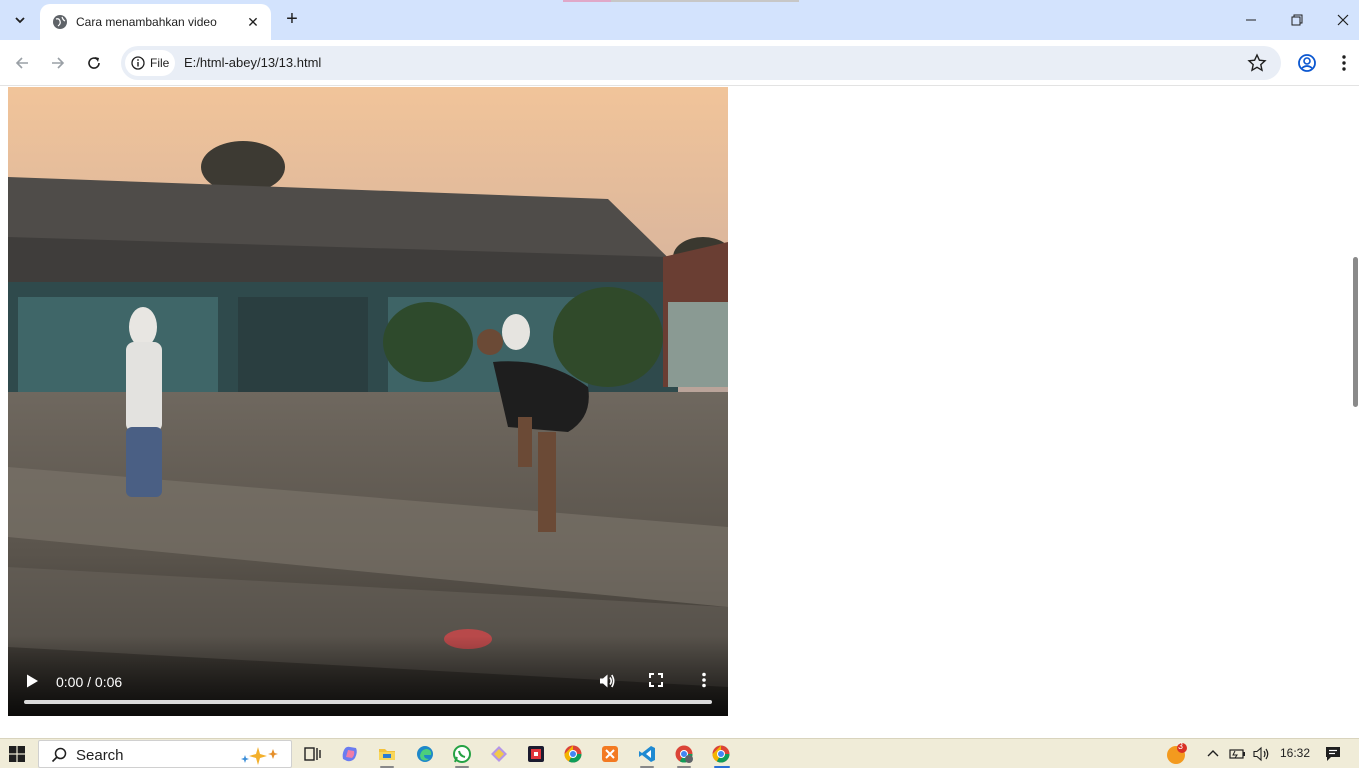 This screenshot has height=768, width=1359. I want to click on globe-icon, so click(60, 22).